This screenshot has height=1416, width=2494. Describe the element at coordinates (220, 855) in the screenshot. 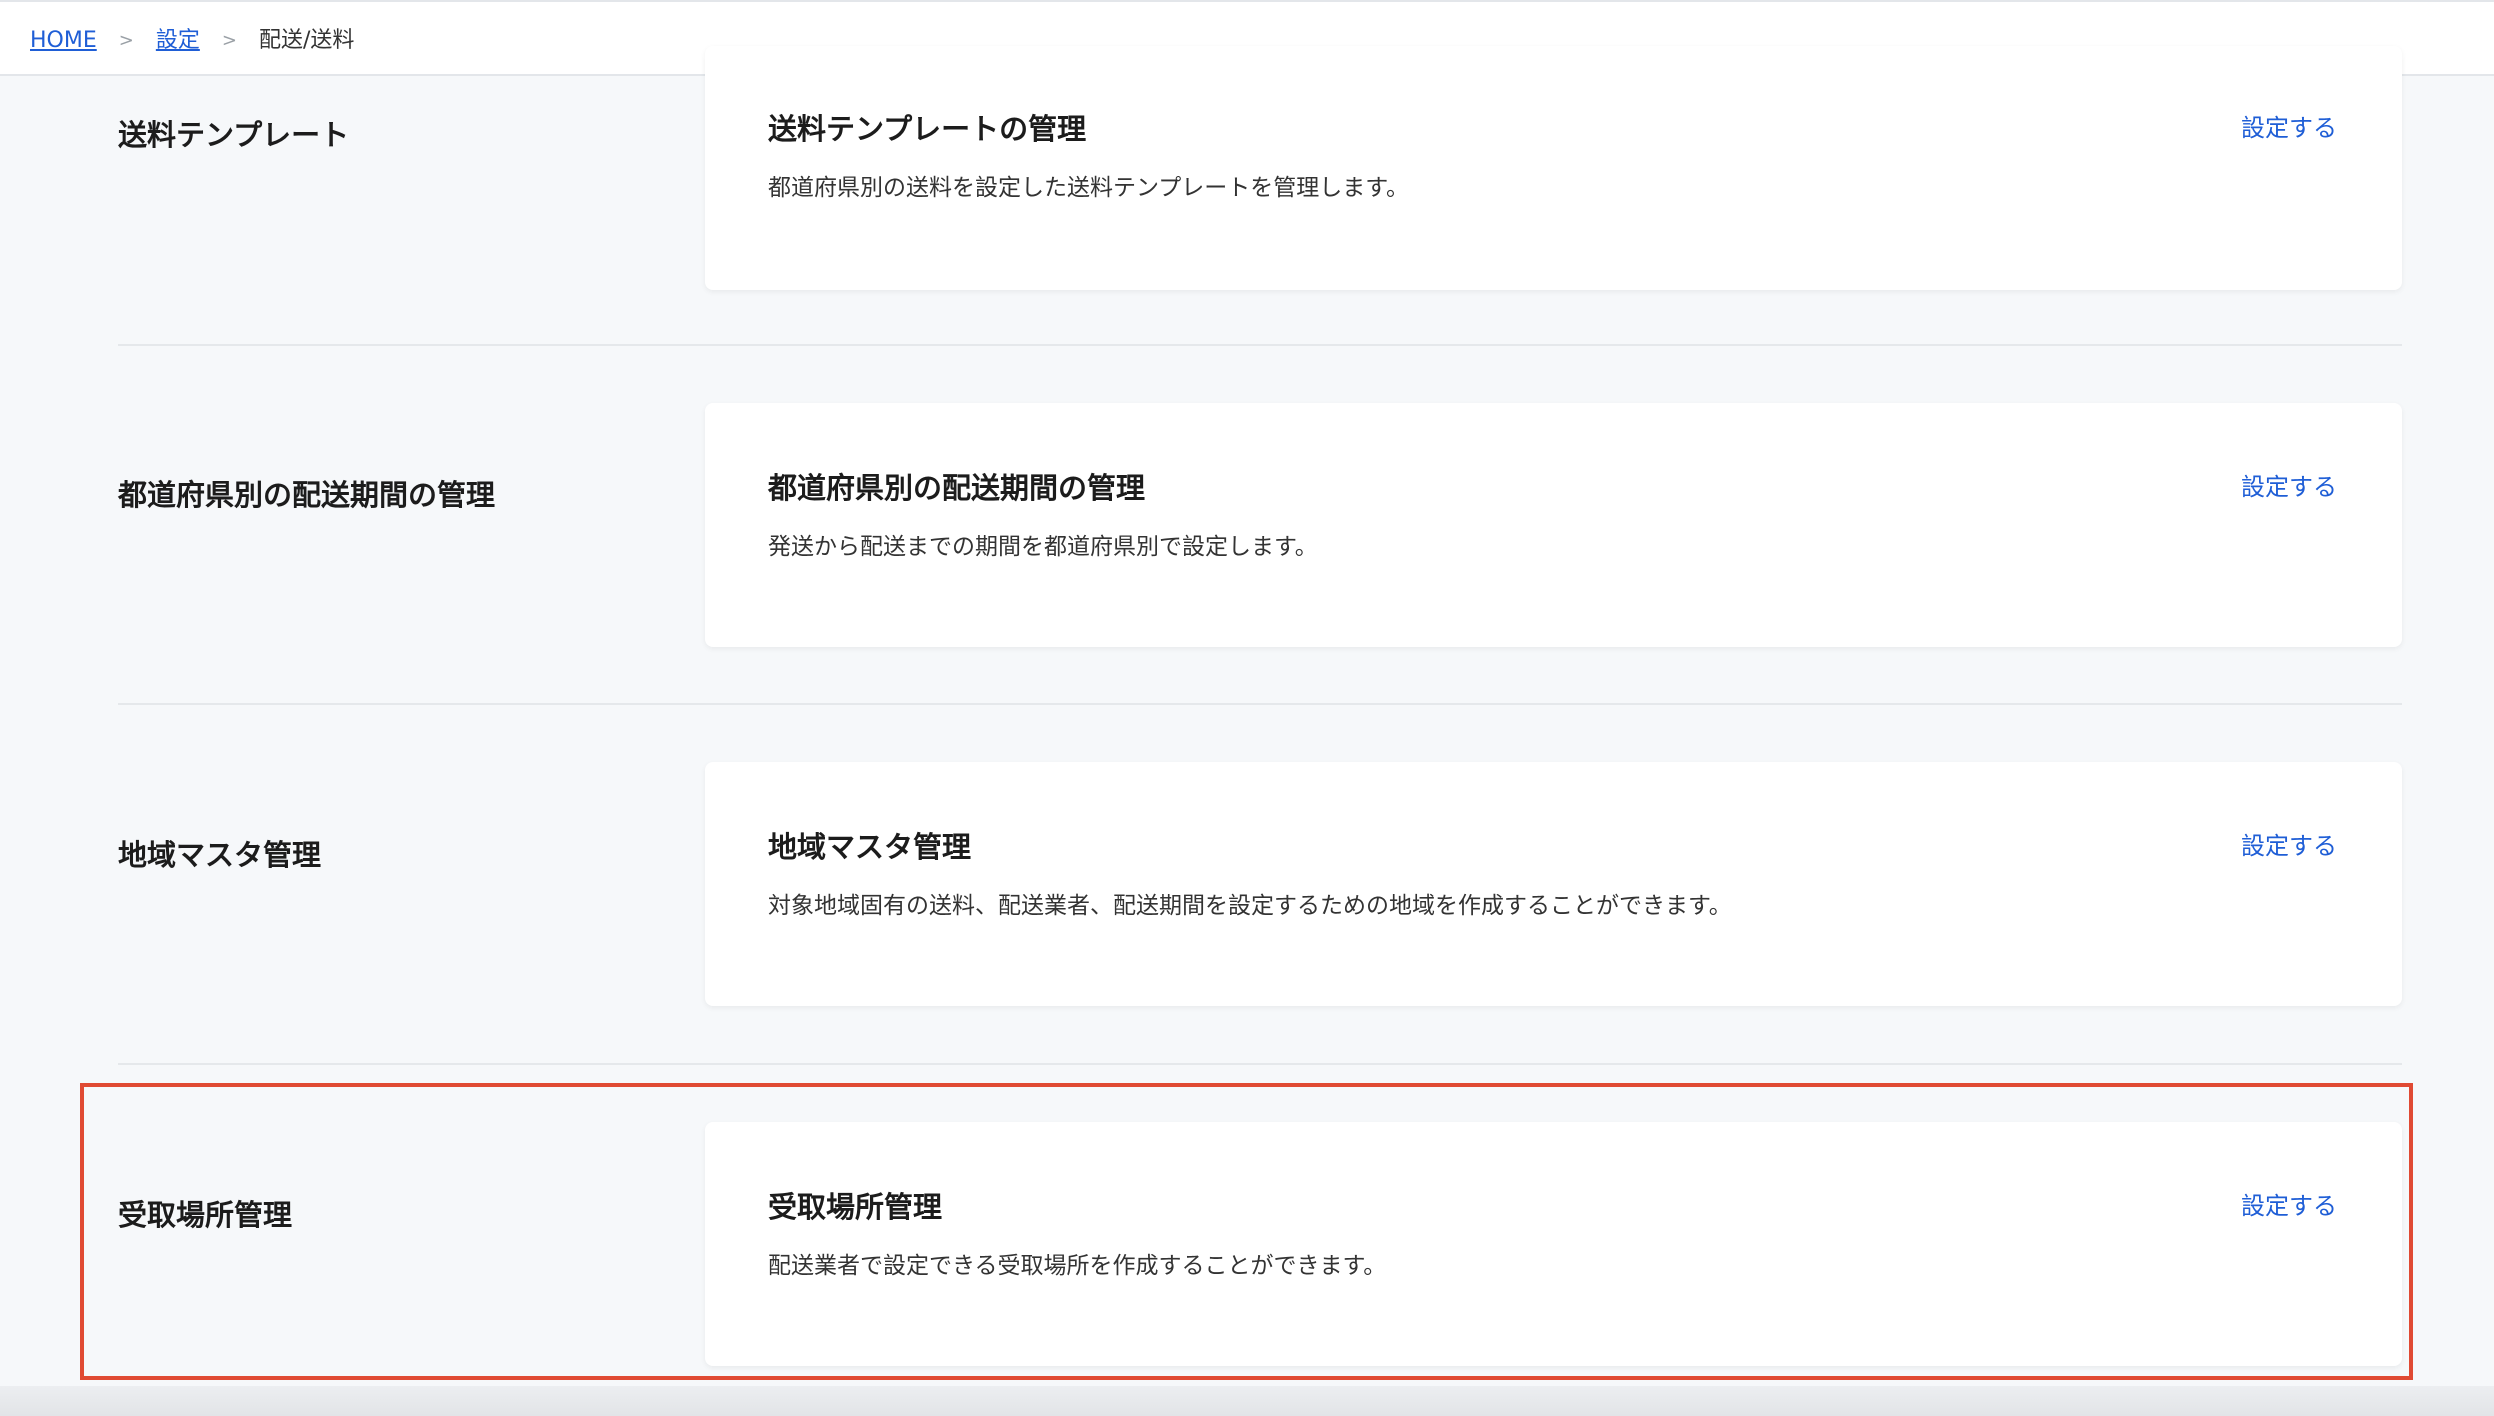

I see `section-label-region-master: 地域マスタ管理` at that location.